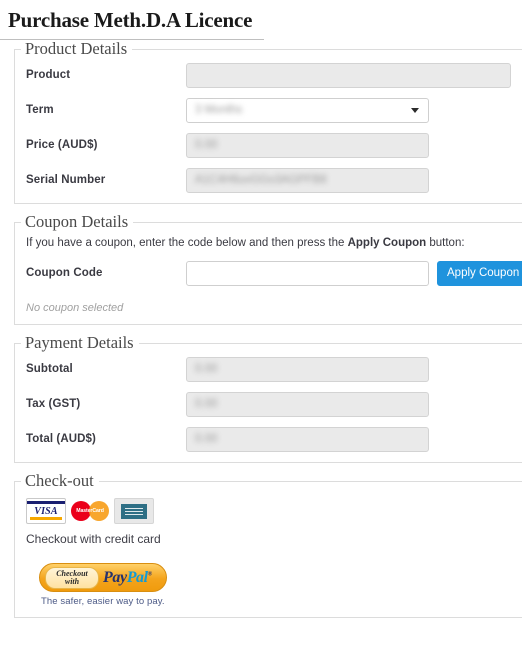 The image size is (522, 653). What do you see at coordinates (307, 369) in the screenshot?
I see `subtotal-input: 0.00` at bounding box center [307, 369].